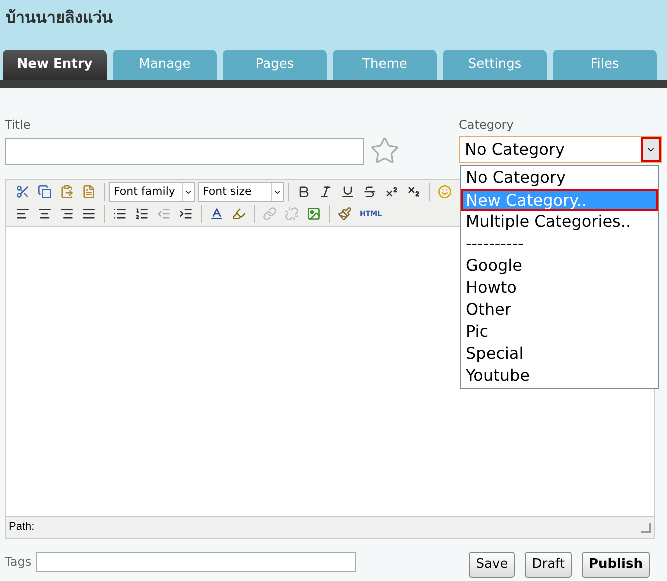 The width and height of the screenshot is (667, 581). What do you see at coordinates (515, 149) in the screenshot?
I see `category-value: No Category` at bounding box center [515, 149].